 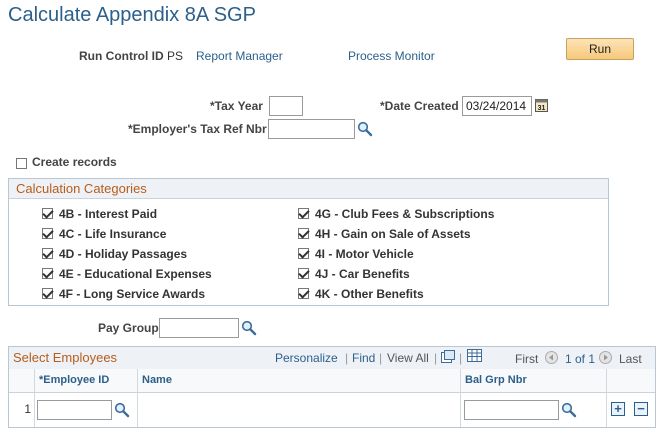 I want to click on category-item: 4E - Educational Expenses, so click(x=127, y=274).